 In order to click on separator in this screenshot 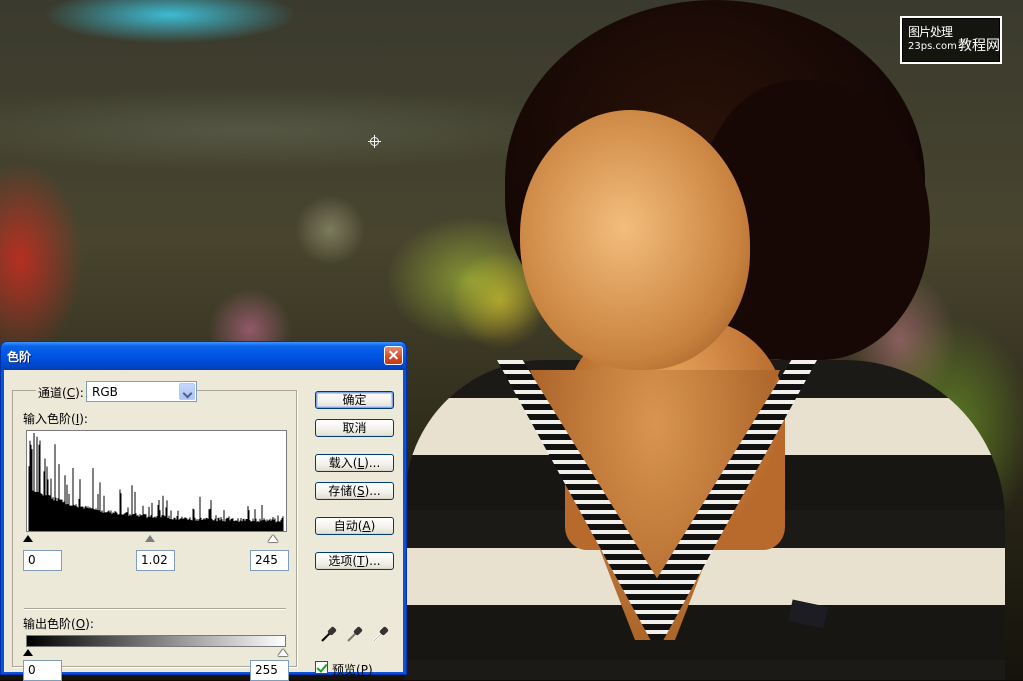, I will do `click(155, 608)`.